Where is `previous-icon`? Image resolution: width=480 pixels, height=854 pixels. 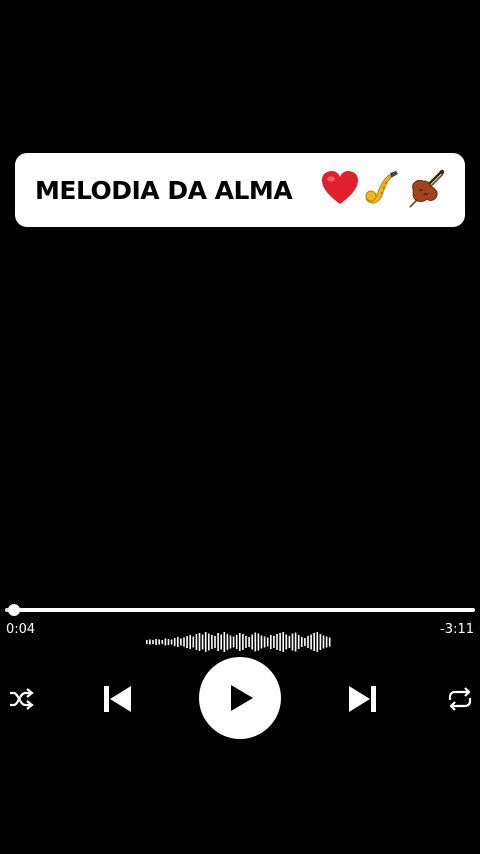
previous-icon is located at coordinates (117, 699).